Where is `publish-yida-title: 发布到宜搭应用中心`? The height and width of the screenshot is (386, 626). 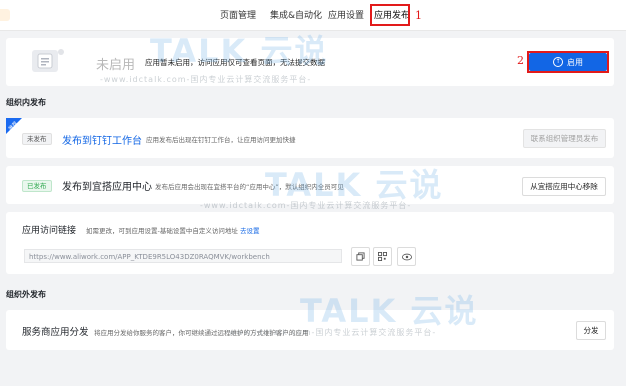
publish-yida-title: 发布到宜搭应用中心 is located at coordinates (107, 187).